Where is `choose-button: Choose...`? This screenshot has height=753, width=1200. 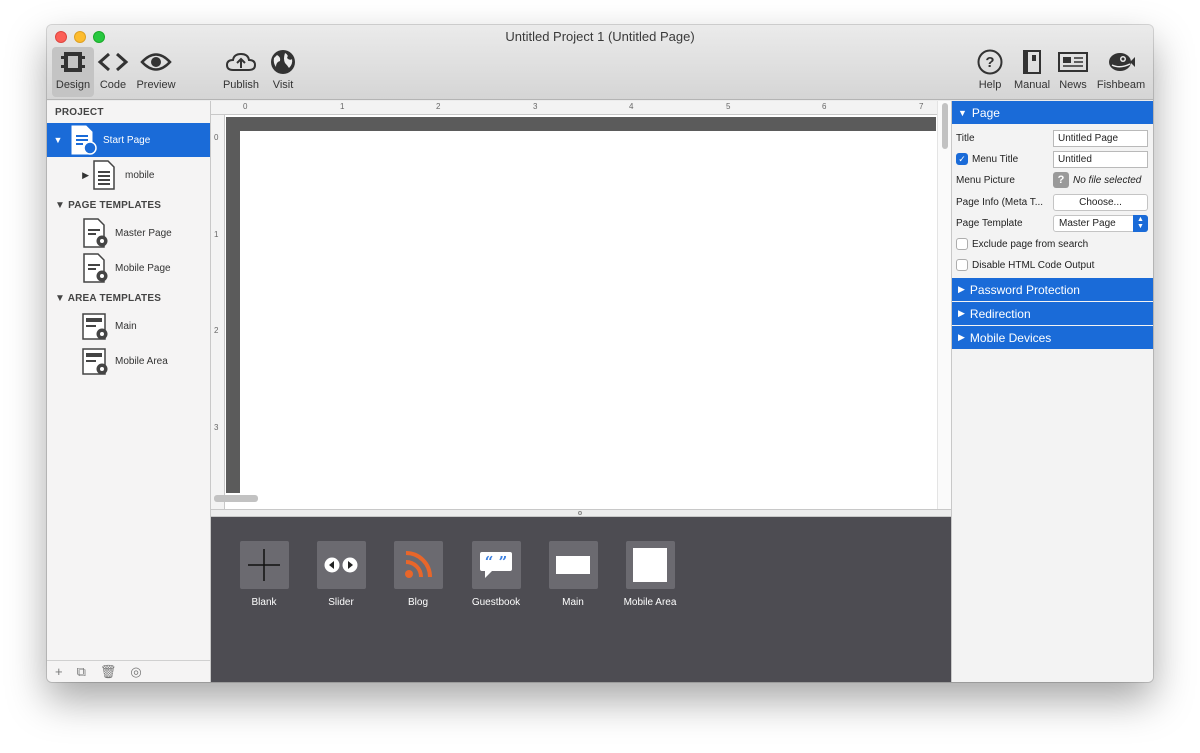
choose-button: Choose... is located at coordinates (1100, 202).